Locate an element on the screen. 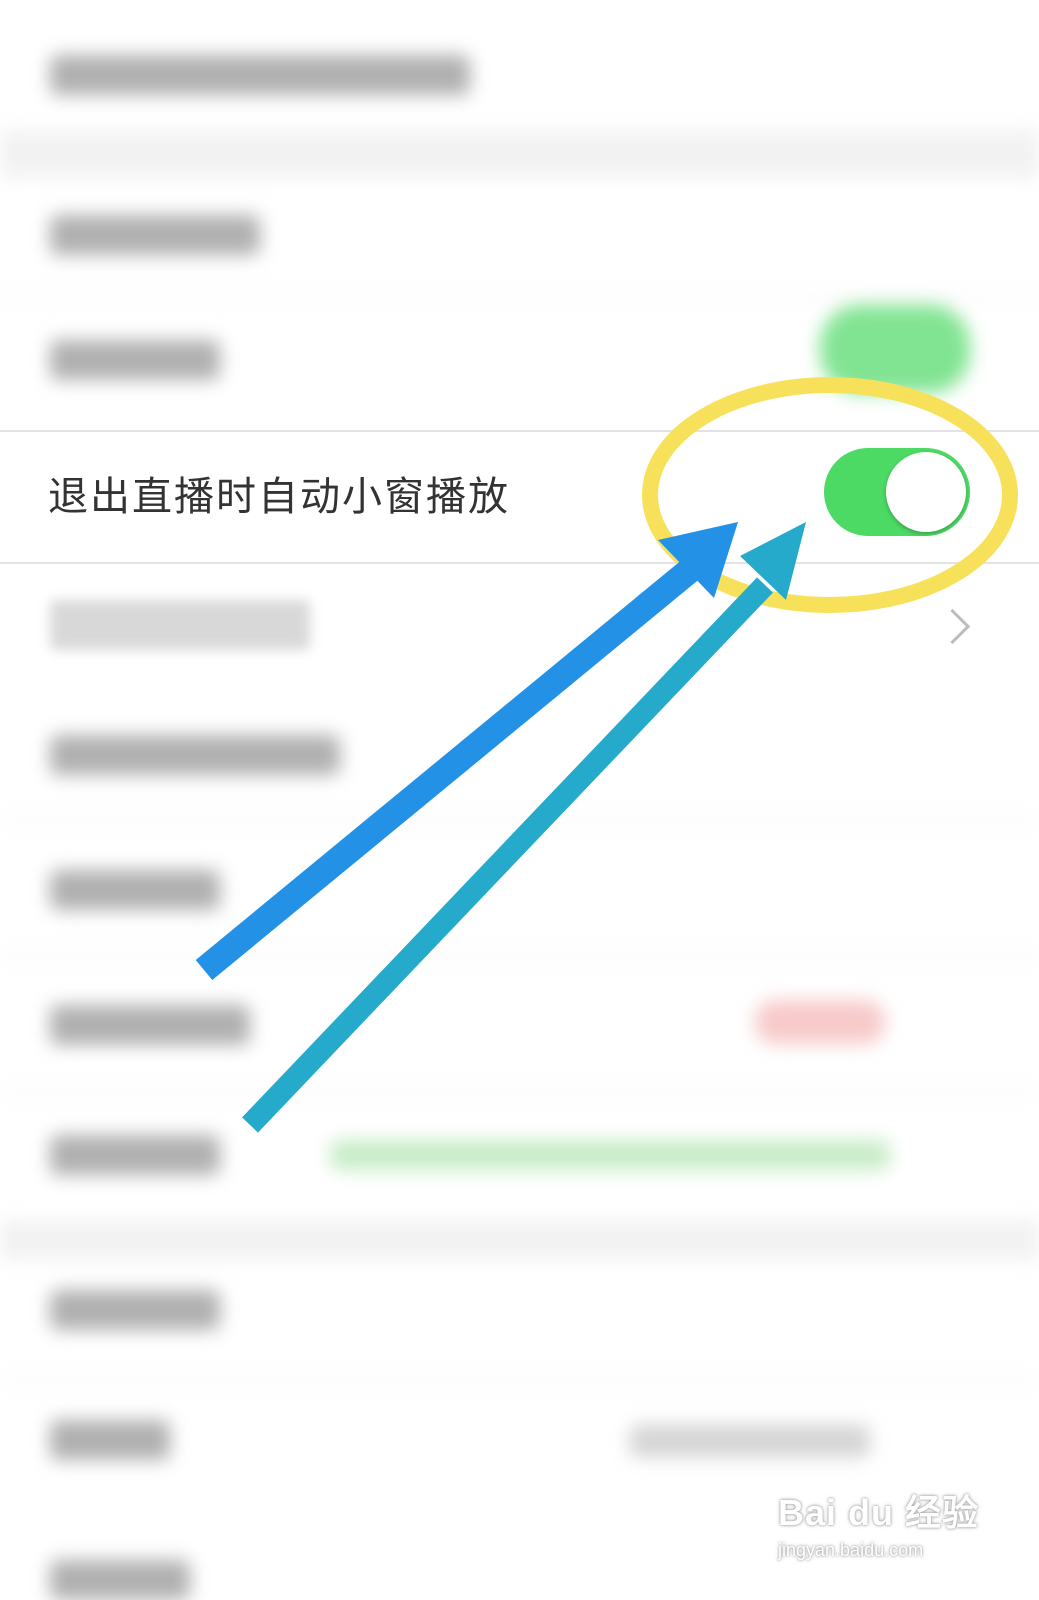  watermark-logo-text: Bai du 经验 is located at coordinates (879, 1512).